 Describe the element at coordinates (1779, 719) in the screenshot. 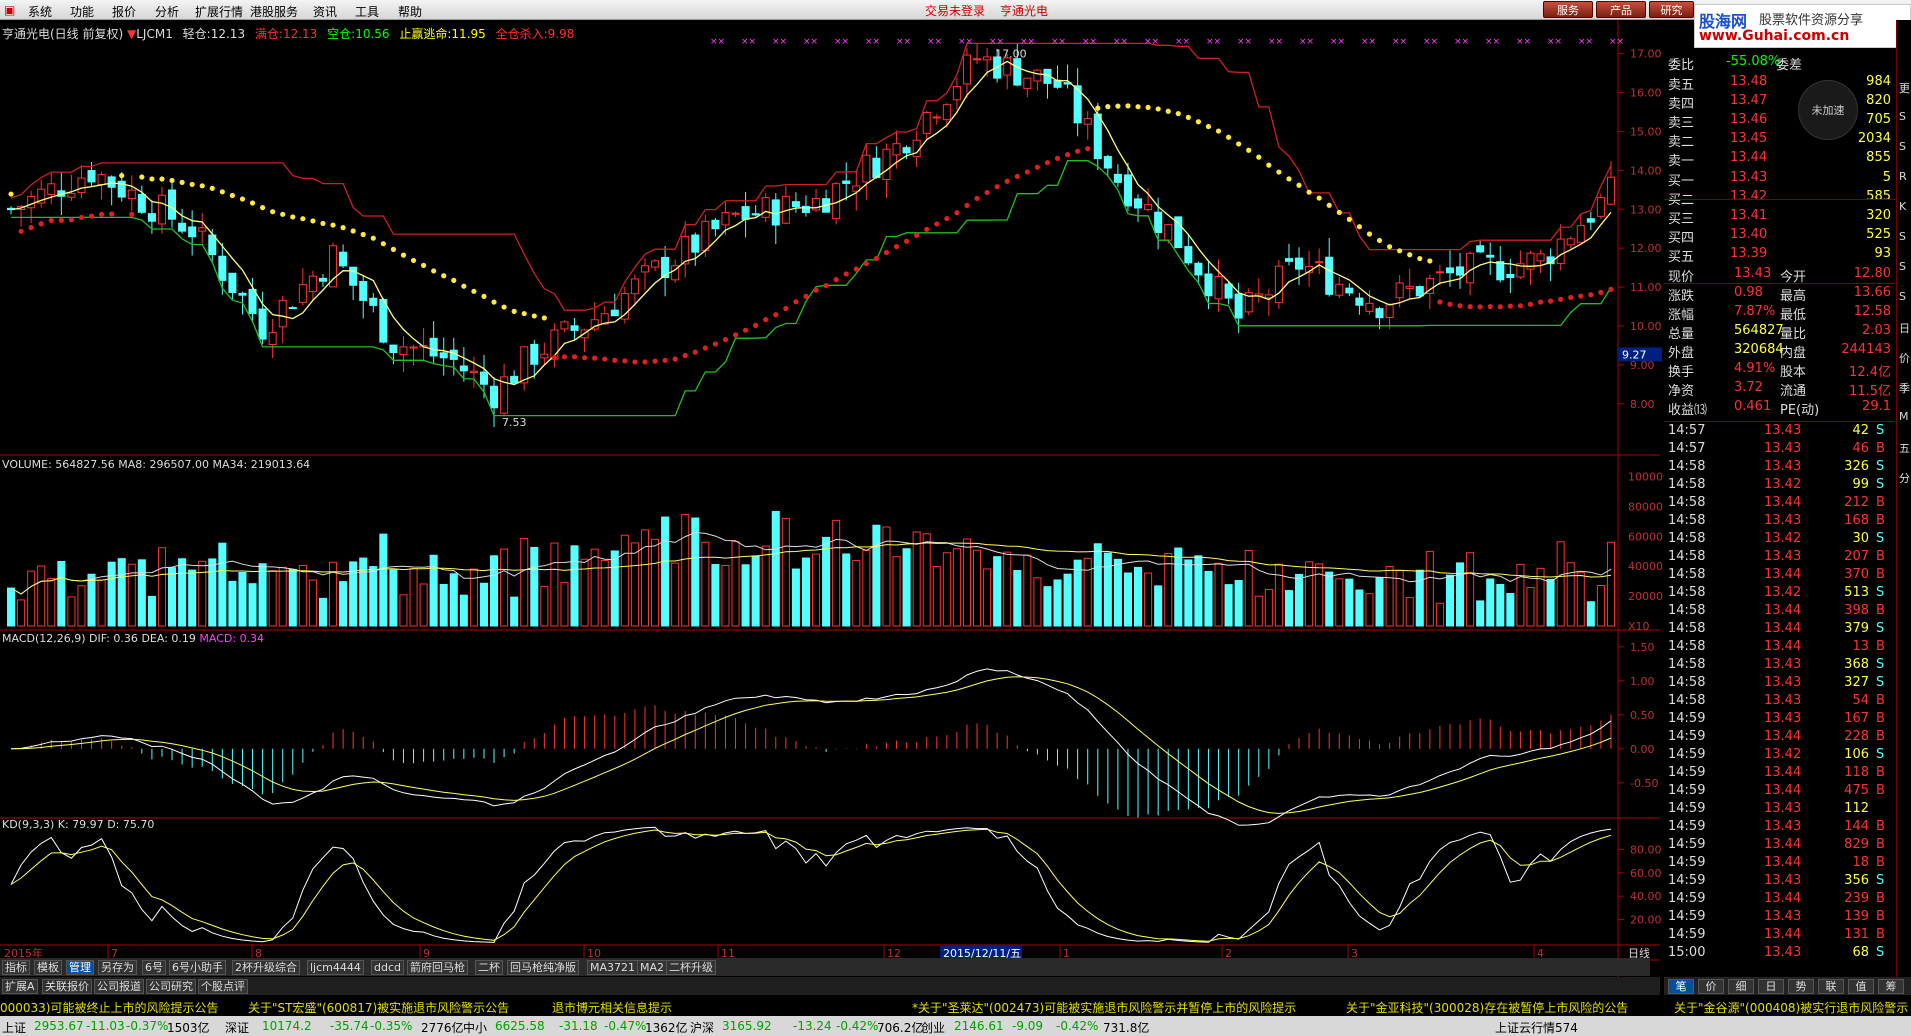

I see `tick-row: 14:59 13.43 167 B` at that location.